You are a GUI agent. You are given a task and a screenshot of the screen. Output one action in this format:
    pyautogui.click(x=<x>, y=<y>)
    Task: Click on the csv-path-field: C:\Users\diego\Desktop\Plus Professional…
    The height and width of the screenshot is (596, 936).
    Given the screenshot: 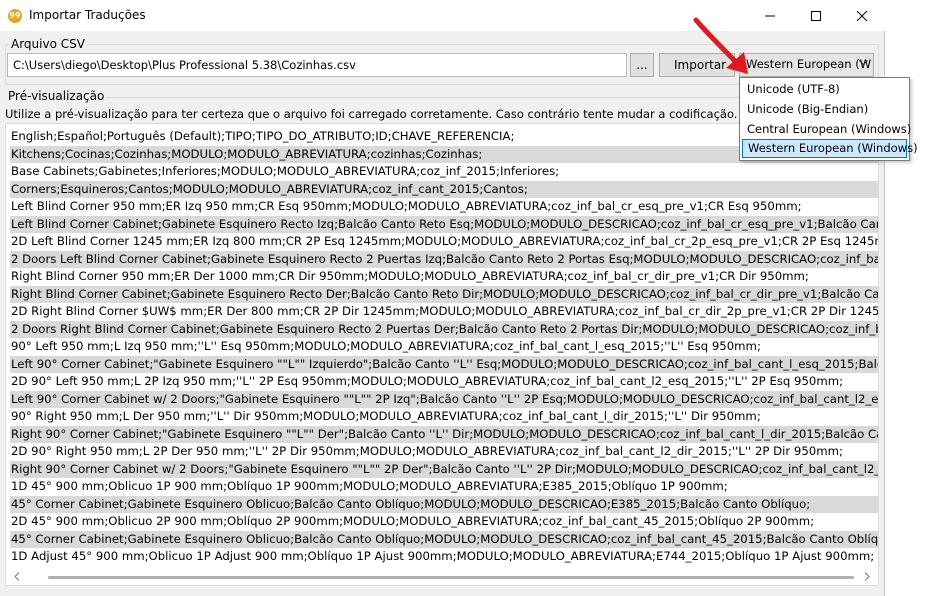 What is the action you would take?
    pyautogui.click(x=317, y=65)
    